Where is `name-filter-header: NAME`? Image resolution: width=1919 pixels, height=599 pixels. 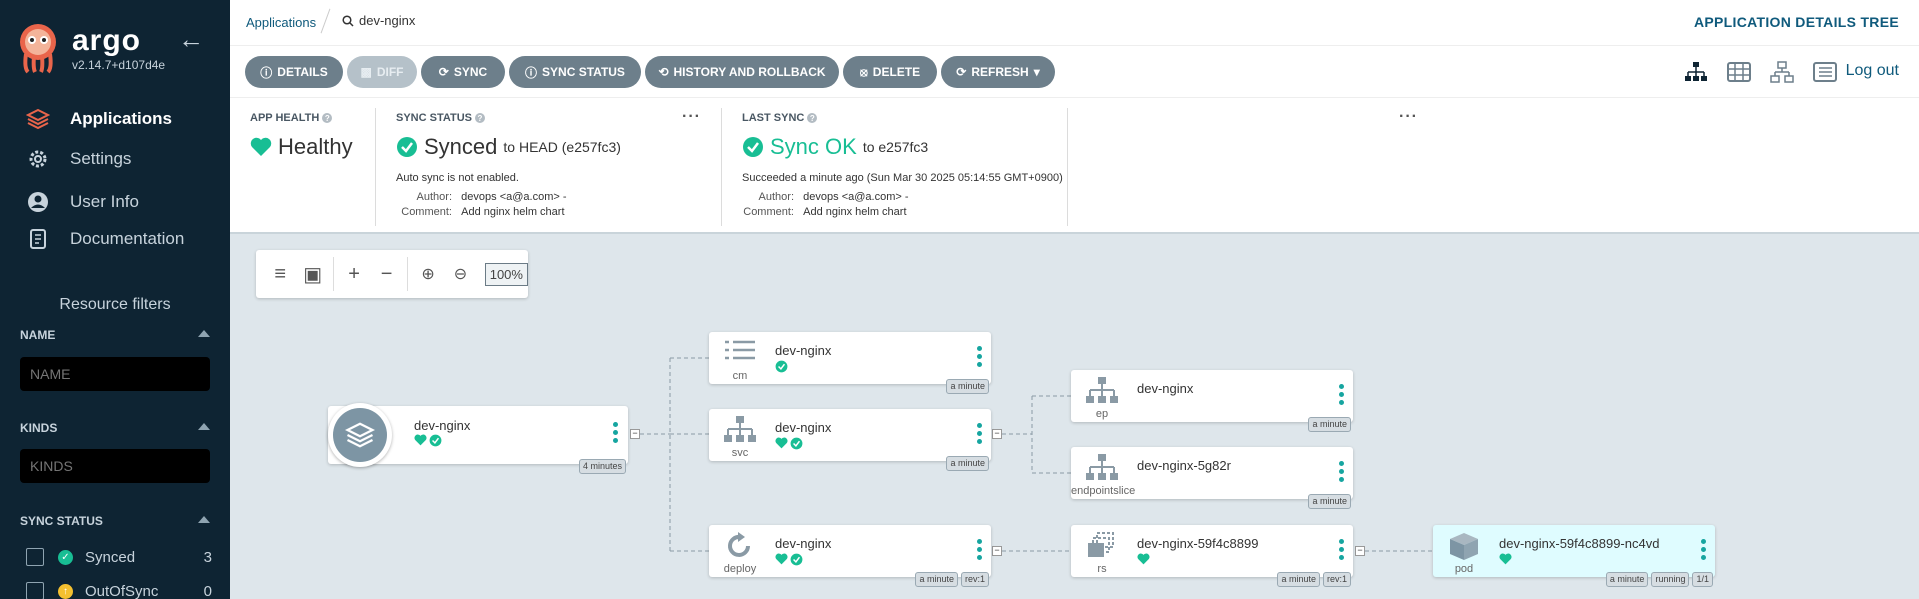 name-filter-header: NAME is located at coordinates (115, 335).